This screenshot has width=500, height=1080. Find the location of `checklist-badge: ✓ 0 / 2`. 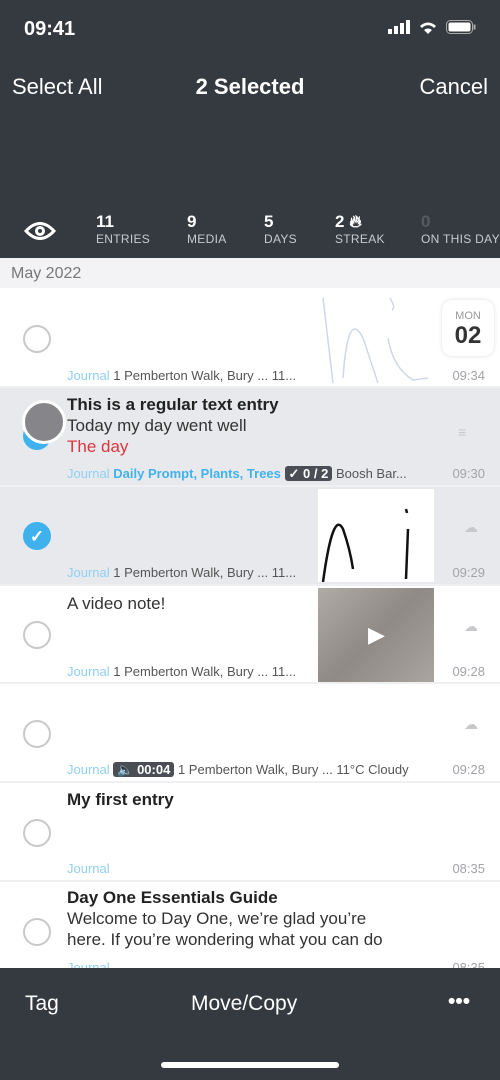

checklist-badge: ✓ 0 / 2 is located at coordinates (308, 473).